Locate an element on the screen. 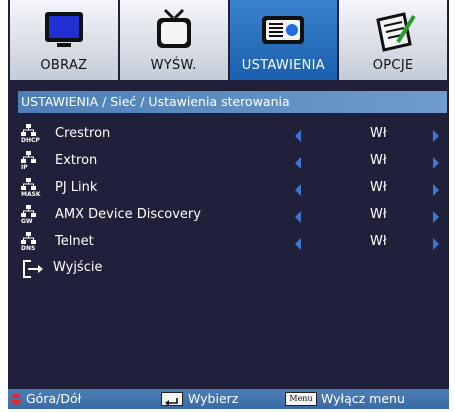 This screenshot has width=455, height=412. notepad-icon is located at coordinates (396, 32).